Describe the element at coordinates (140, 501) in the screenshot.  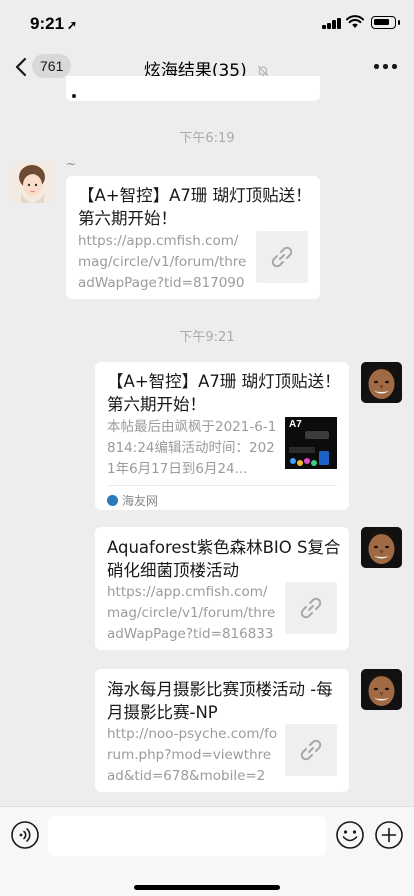
I see `source-name: 海友网` at that location.